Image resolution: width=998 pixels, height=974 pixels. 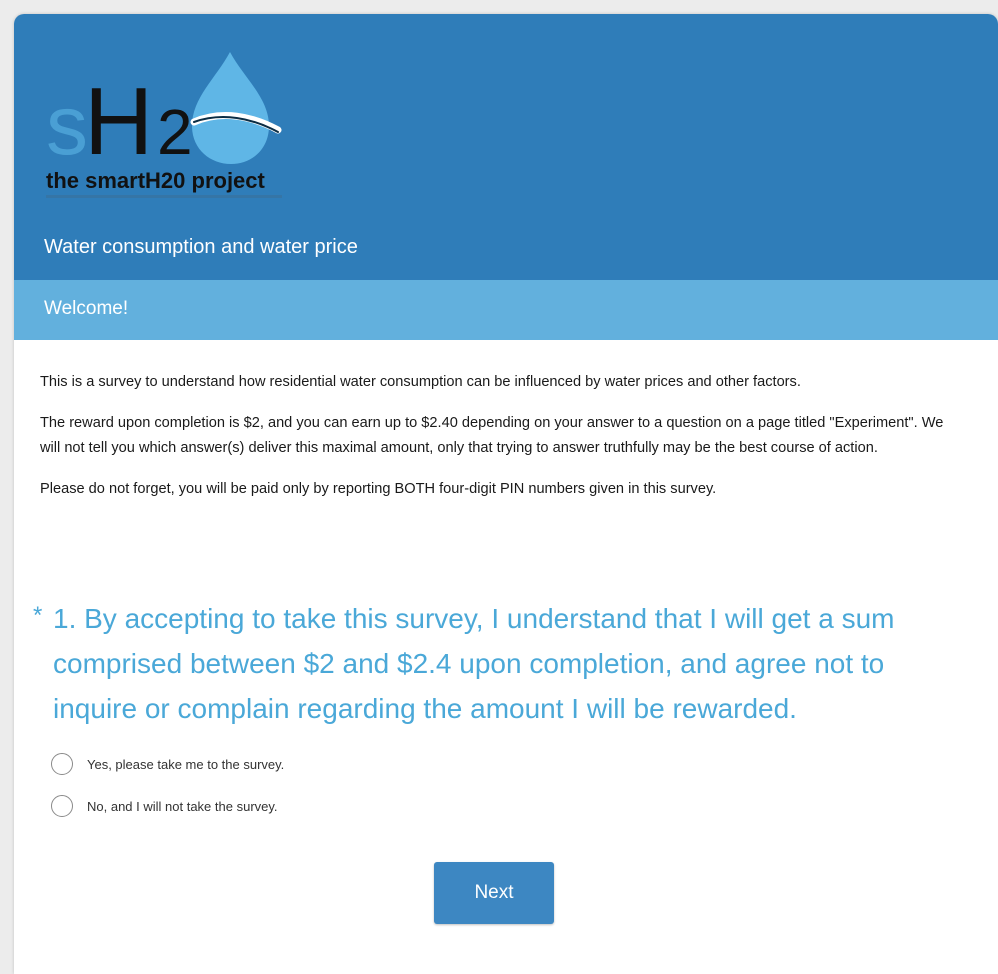 I want to click on option-no: No, and I will not take the survey., so click(x=164, y=806).